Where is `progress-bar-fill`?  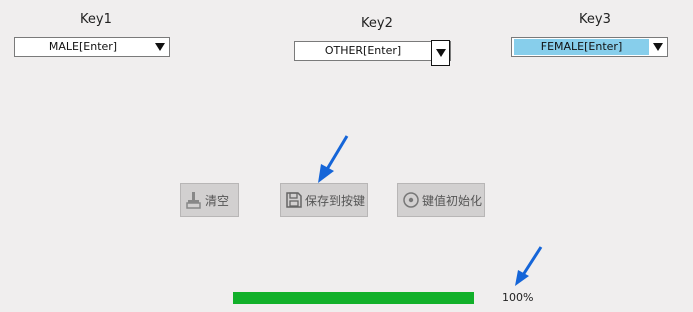
progress-bar-fill is located at coordinates (353, 298).